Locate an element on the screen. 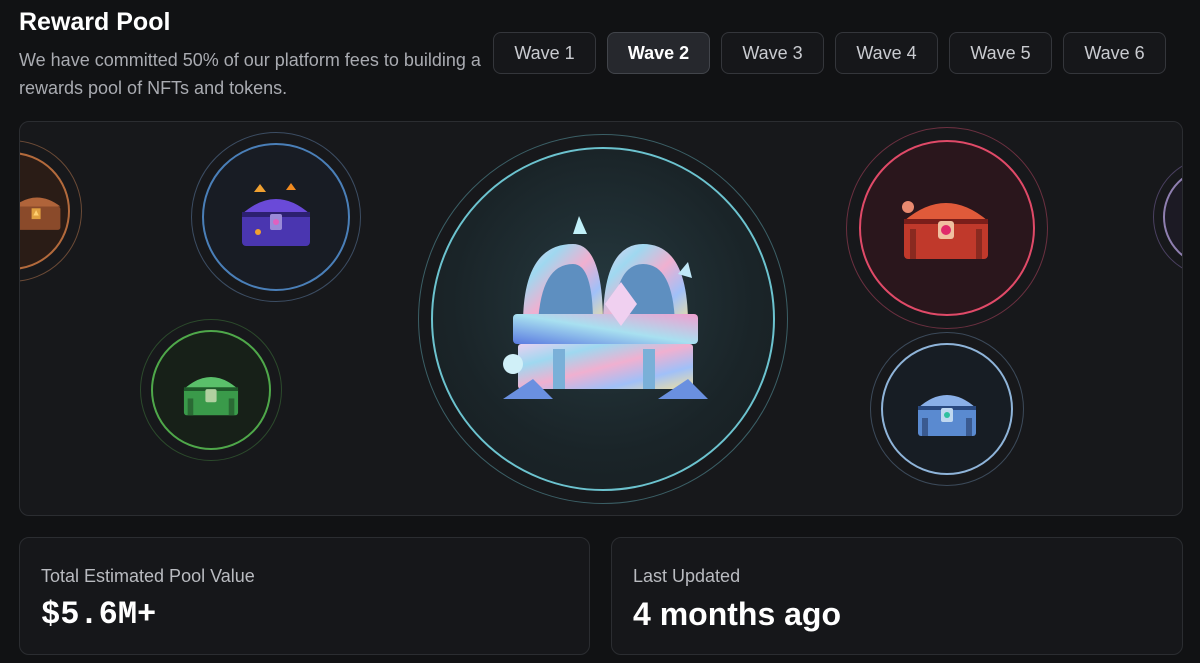 The image size is (1200, 663). tab-wave-1: Wave 1 is located at coordinates (544, 53).